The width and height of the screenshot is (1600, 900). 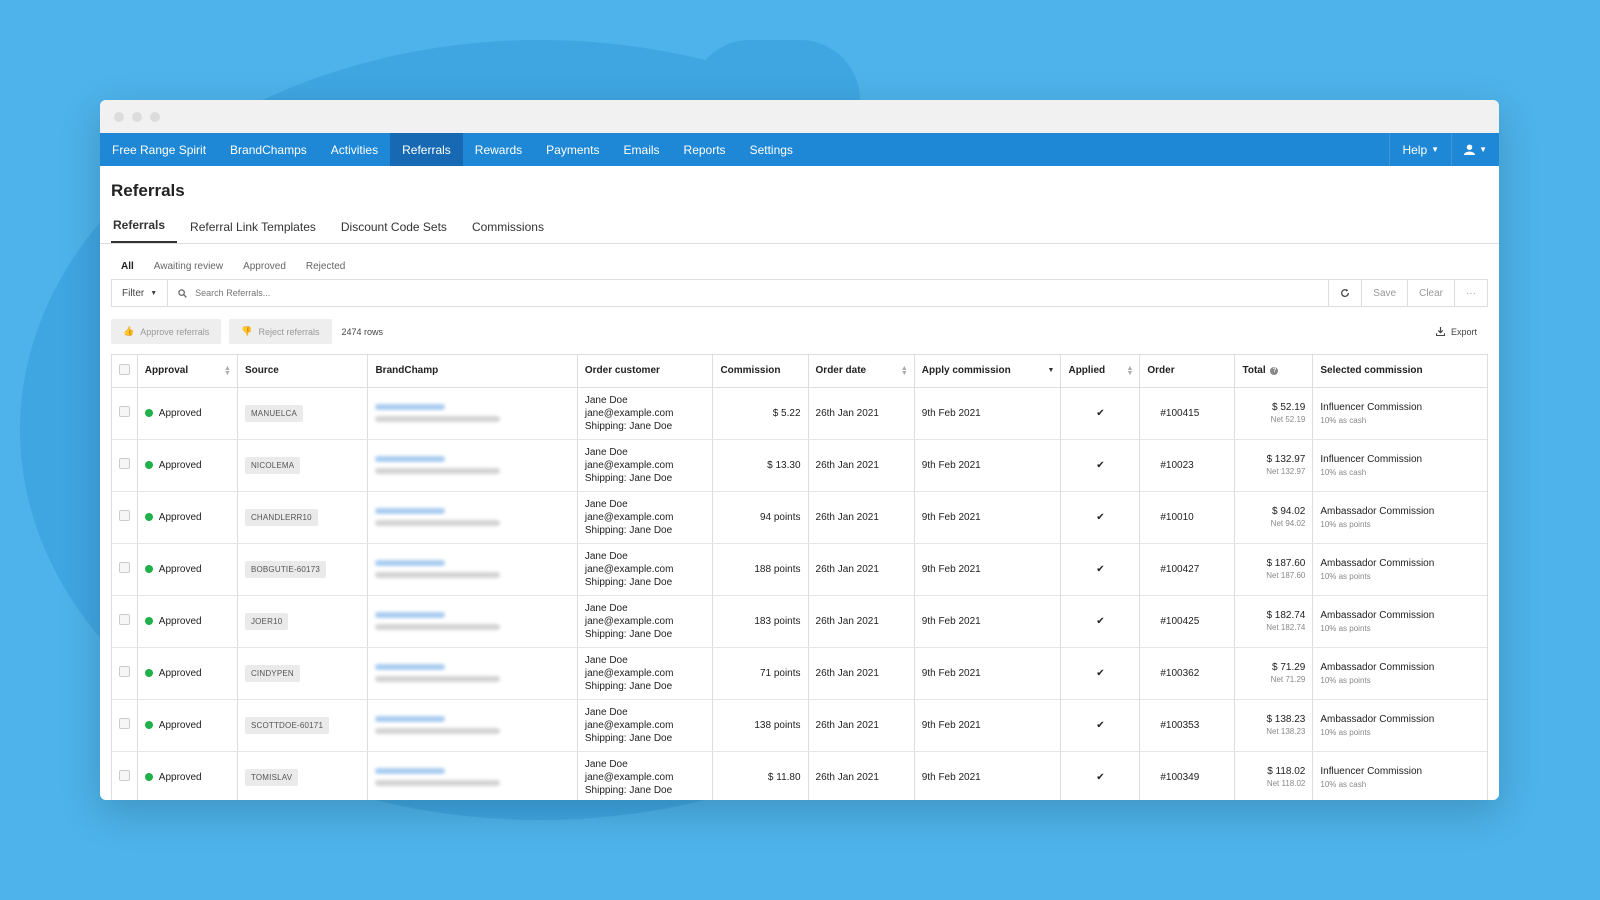 What do you see at coordinates (1187, 775) in the screenshot?
I see `order-number: #100349` at bounding box center [1187, 775].